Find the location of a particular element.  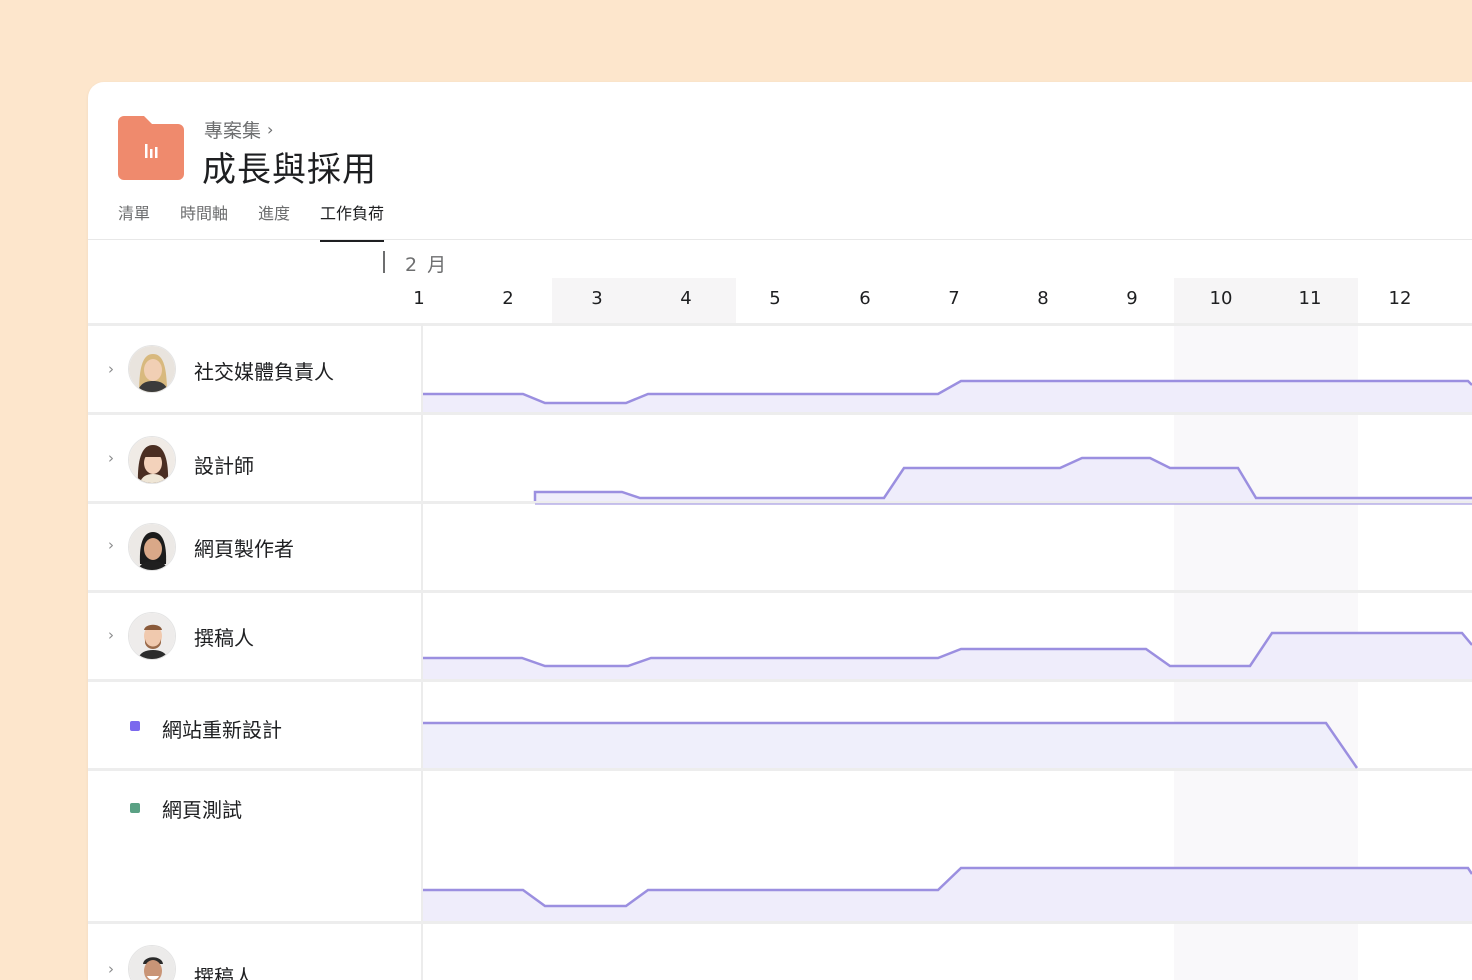

page-title: 成長與採用 is located at coordinates (289, 170).